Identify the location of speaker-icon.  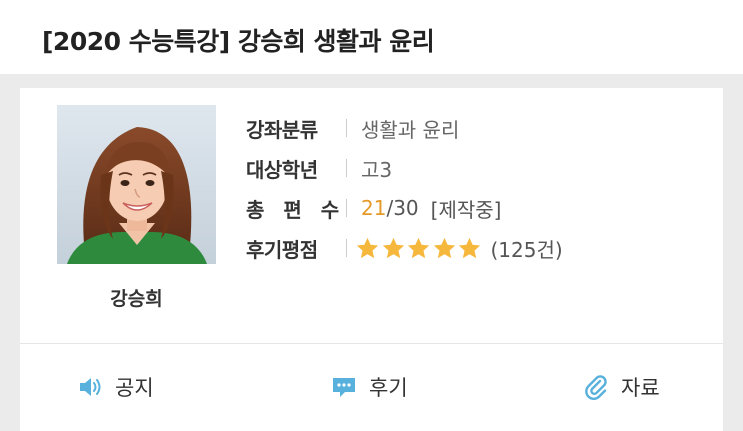
(90, 387).